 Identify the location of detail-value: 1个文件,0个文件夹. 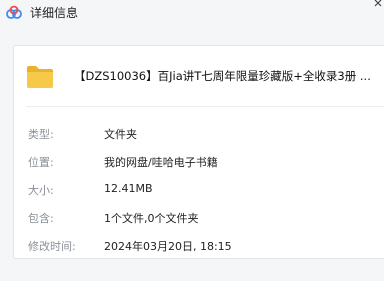
(151, 218).